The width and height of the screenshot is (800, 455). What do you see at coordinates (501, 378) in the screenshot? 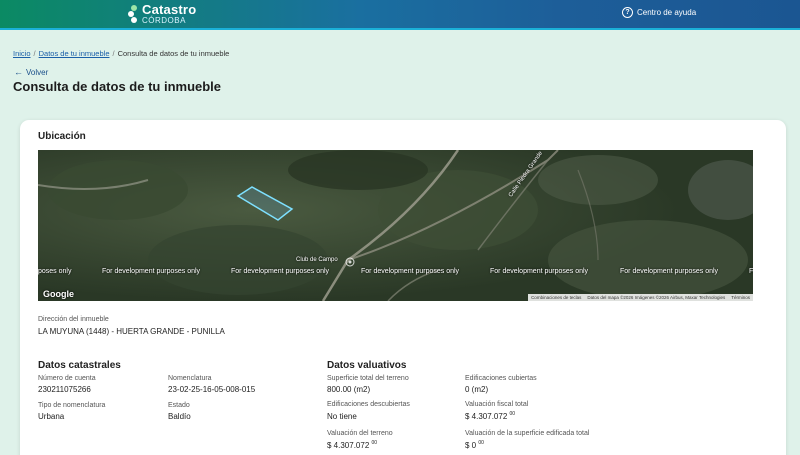
I see `covered-buildings-label: Edificaciones cubiertas` at bounding box center [501, 378].